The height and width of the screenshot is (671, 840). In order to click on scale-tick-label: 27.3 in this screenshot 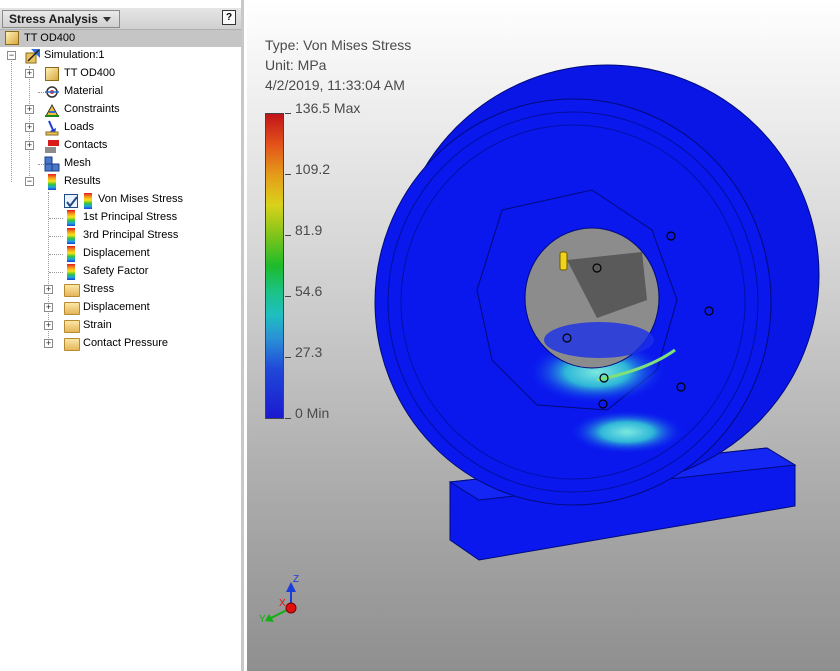, I will do `click(309, 352)`.